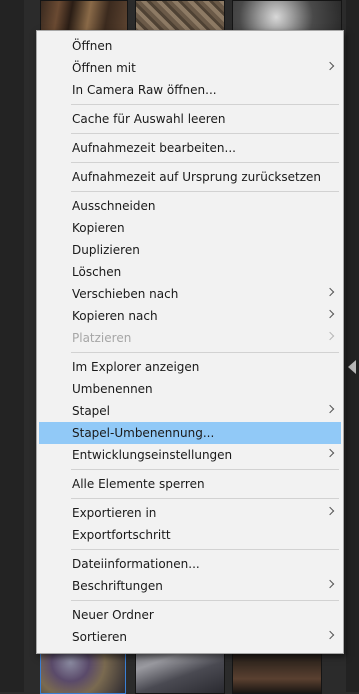 The width and height of the screenshot is (359, 694). Describe the element at coordinates (125, 294) in the screenshot. I see `menu-item-label: Verschieben nach` at that location.